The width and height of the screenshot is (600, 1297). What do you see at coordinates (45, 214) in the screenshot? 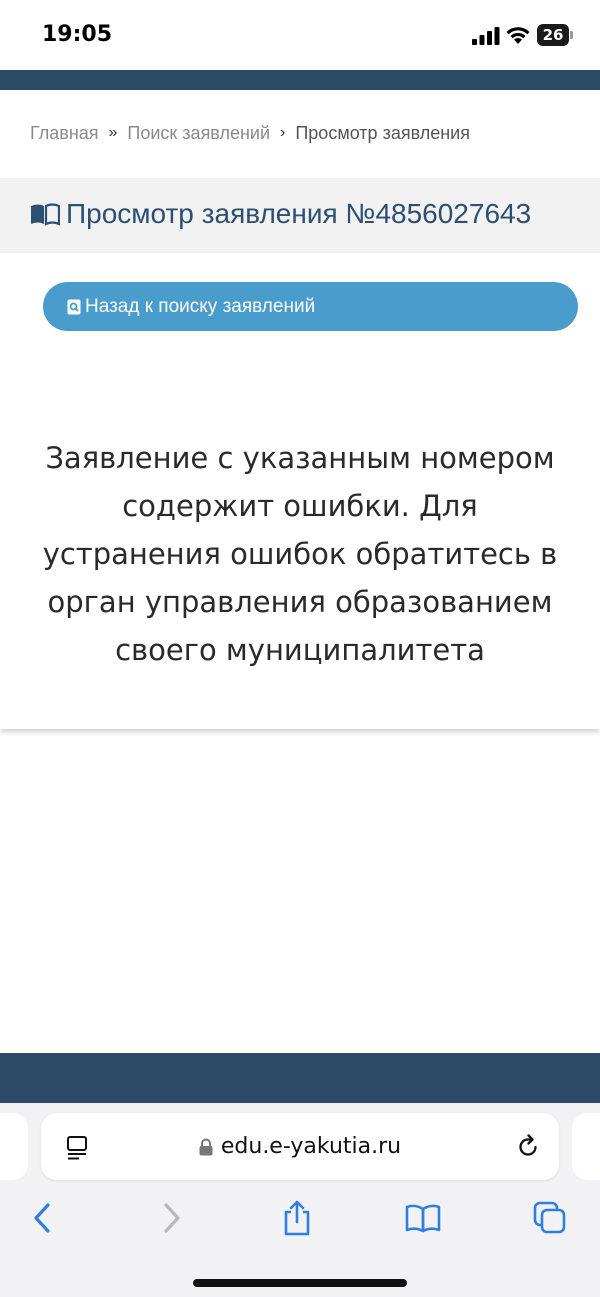
I see `book-icon` at bounding box center [45, 214].